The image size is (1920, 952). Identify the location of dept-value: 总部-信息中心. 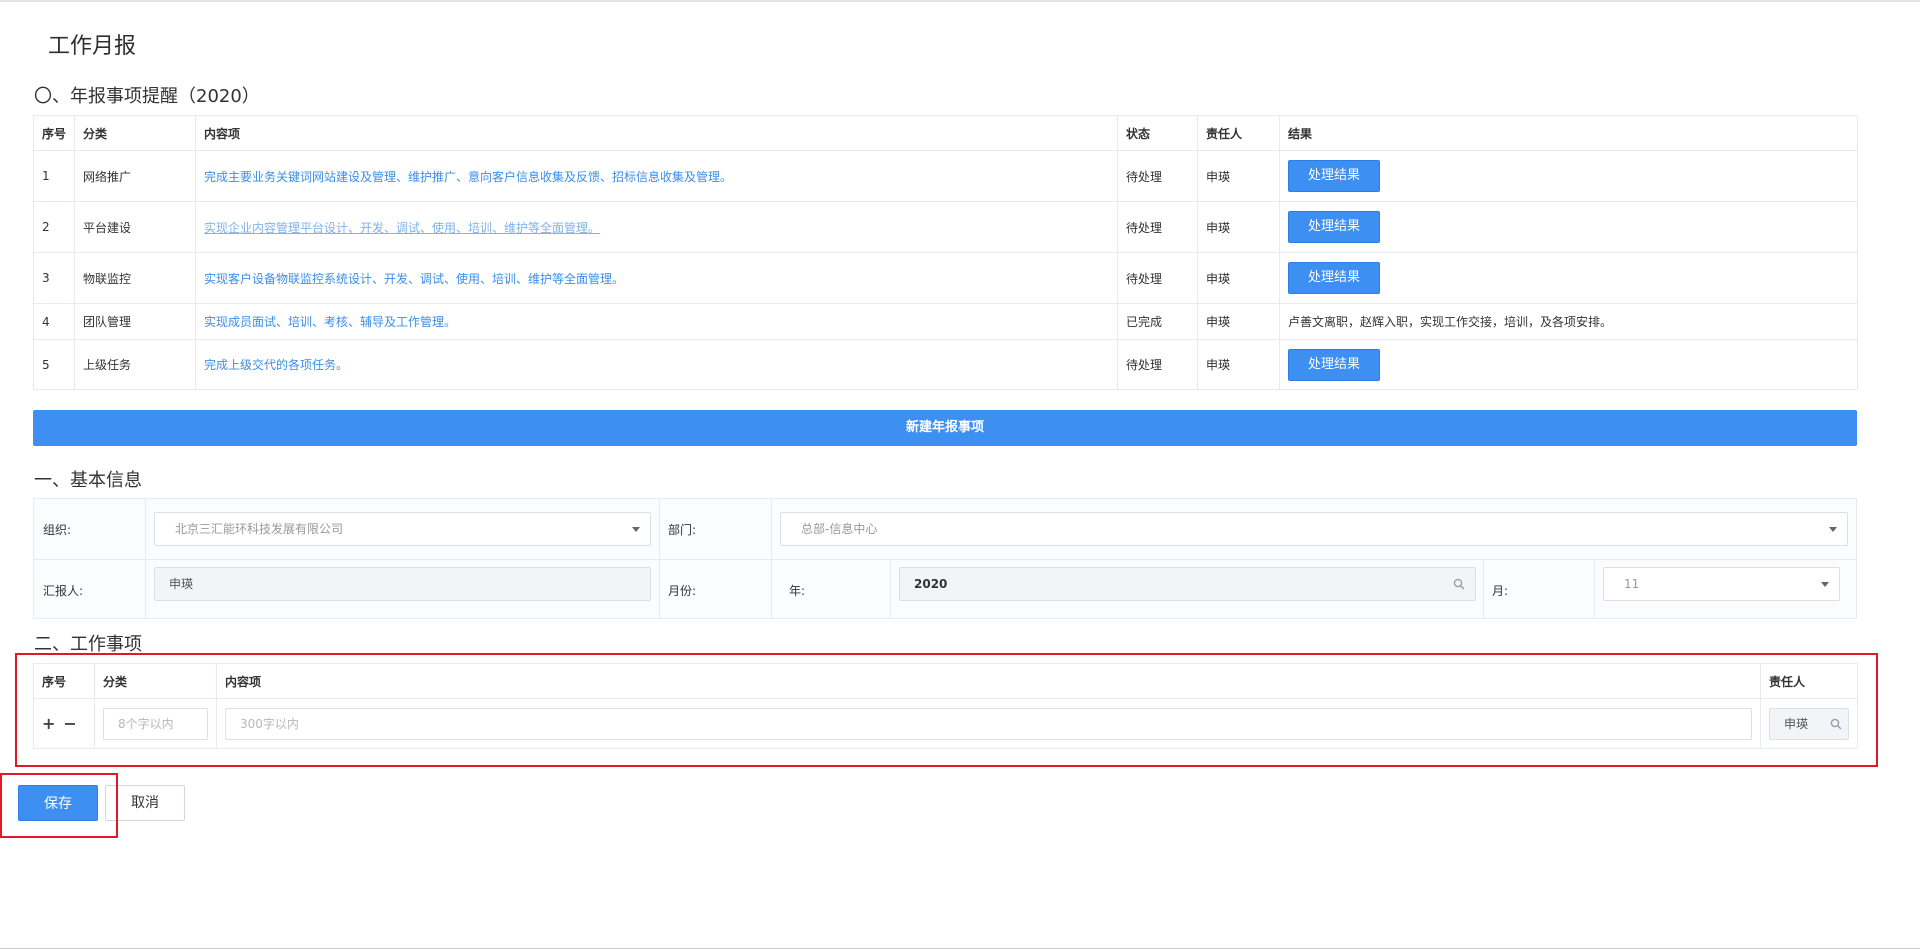
(839, 529).